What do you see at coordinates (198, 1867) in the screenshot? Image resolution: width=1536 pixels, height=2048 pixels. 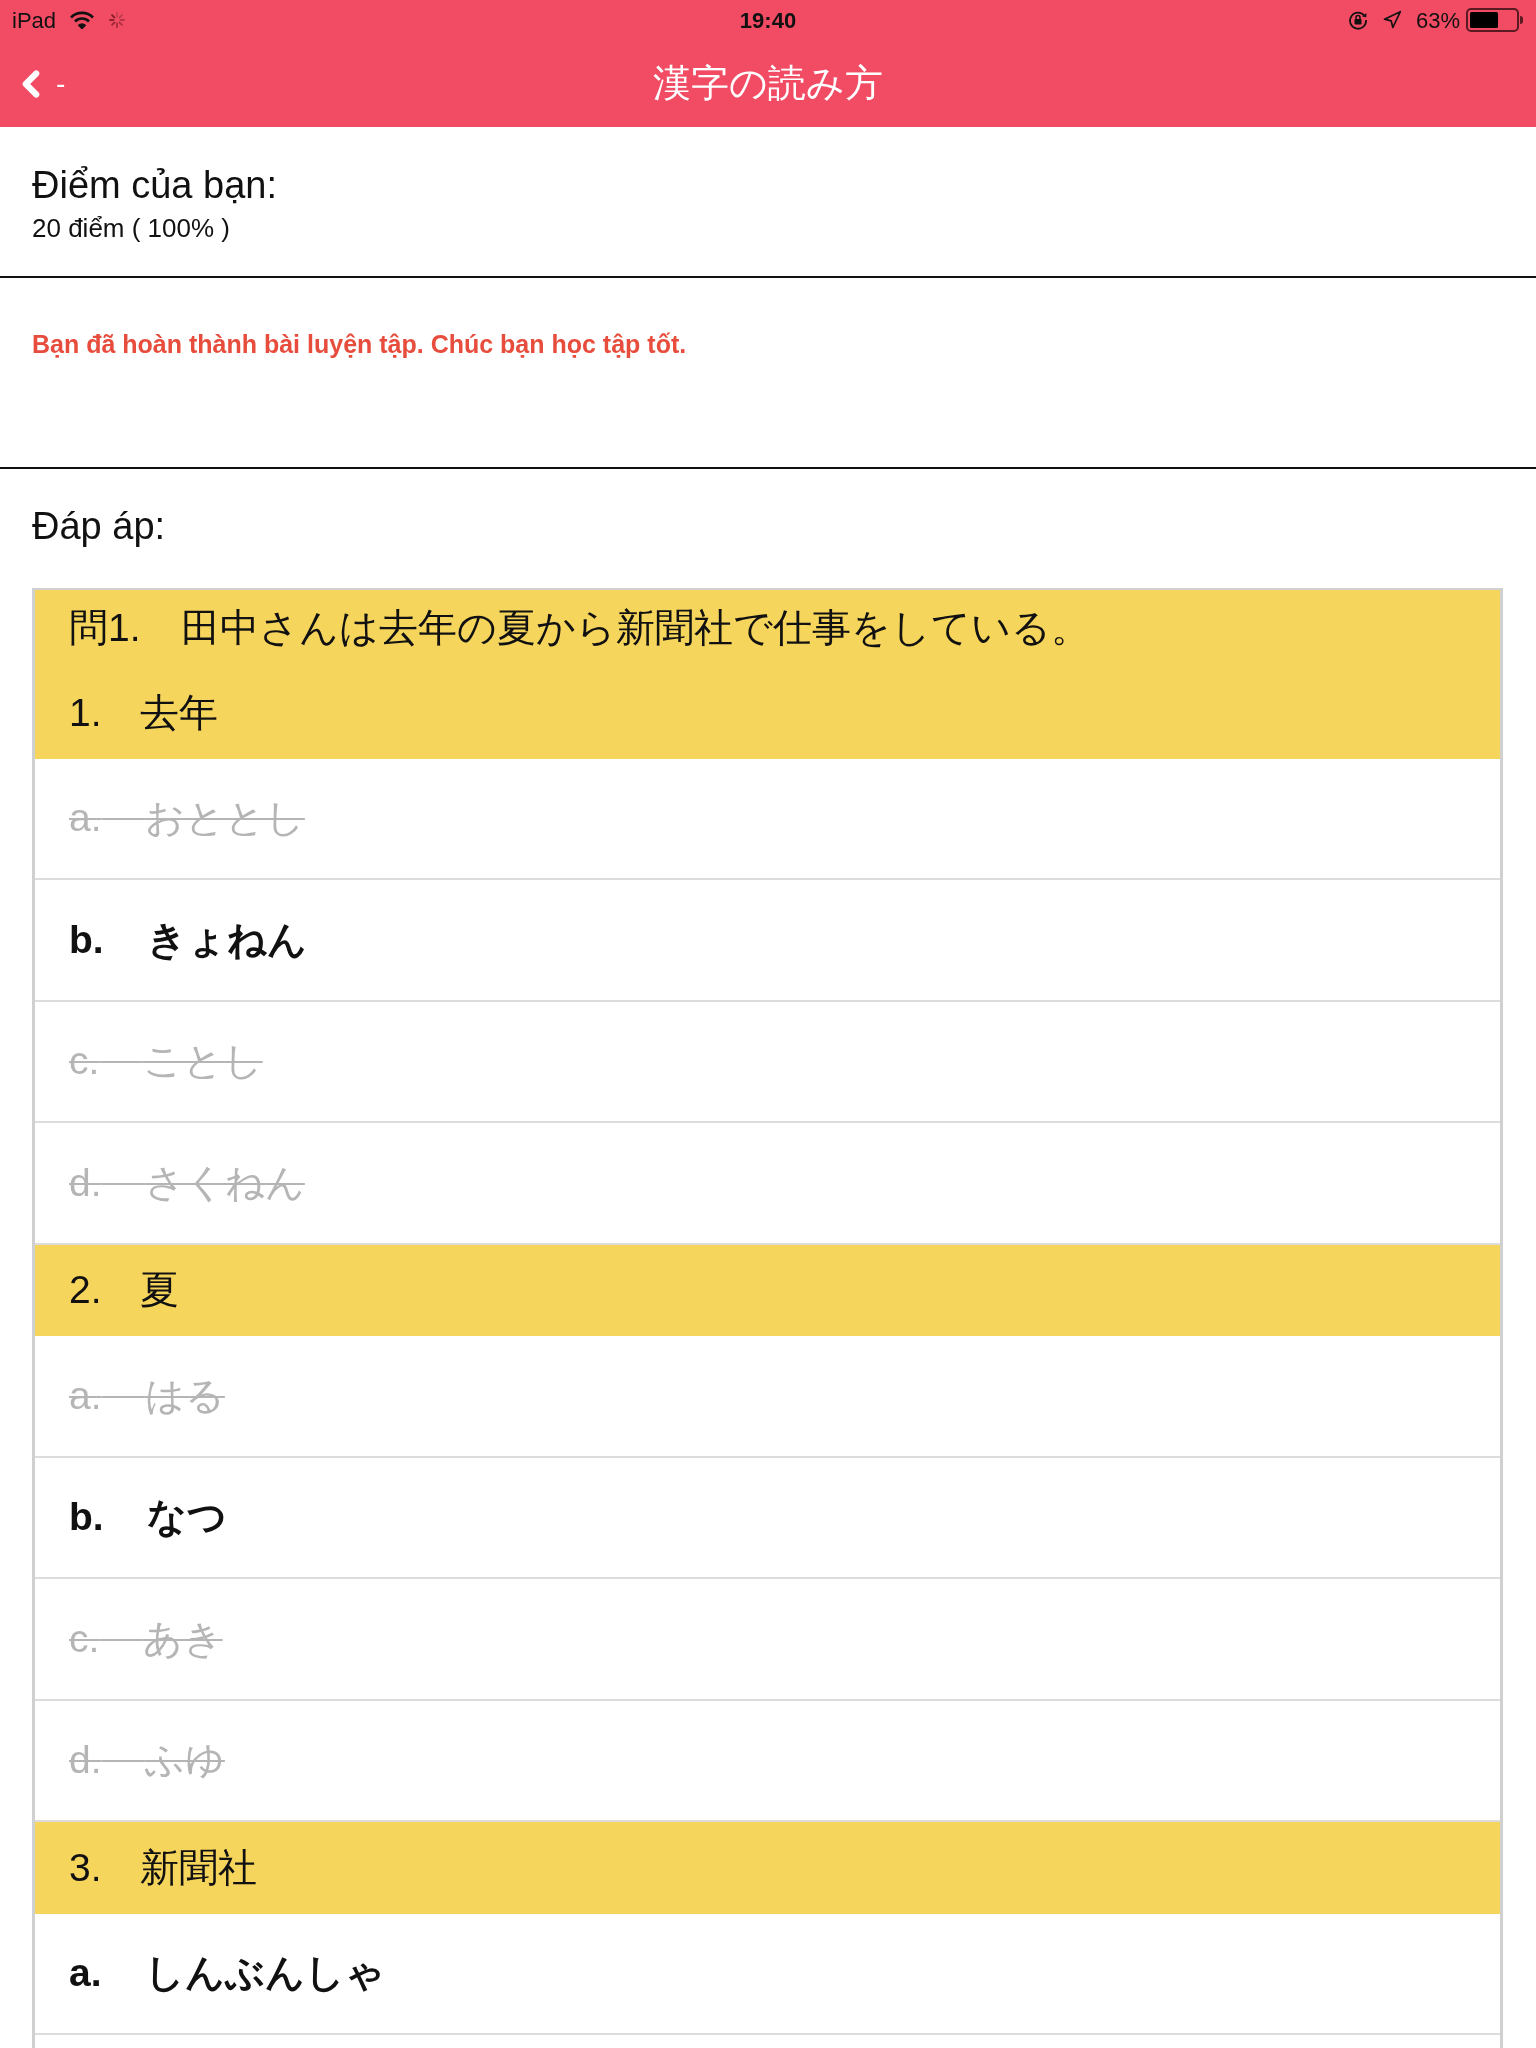 I see `item-word: 新聞社` at bounding box center [198, 1867].